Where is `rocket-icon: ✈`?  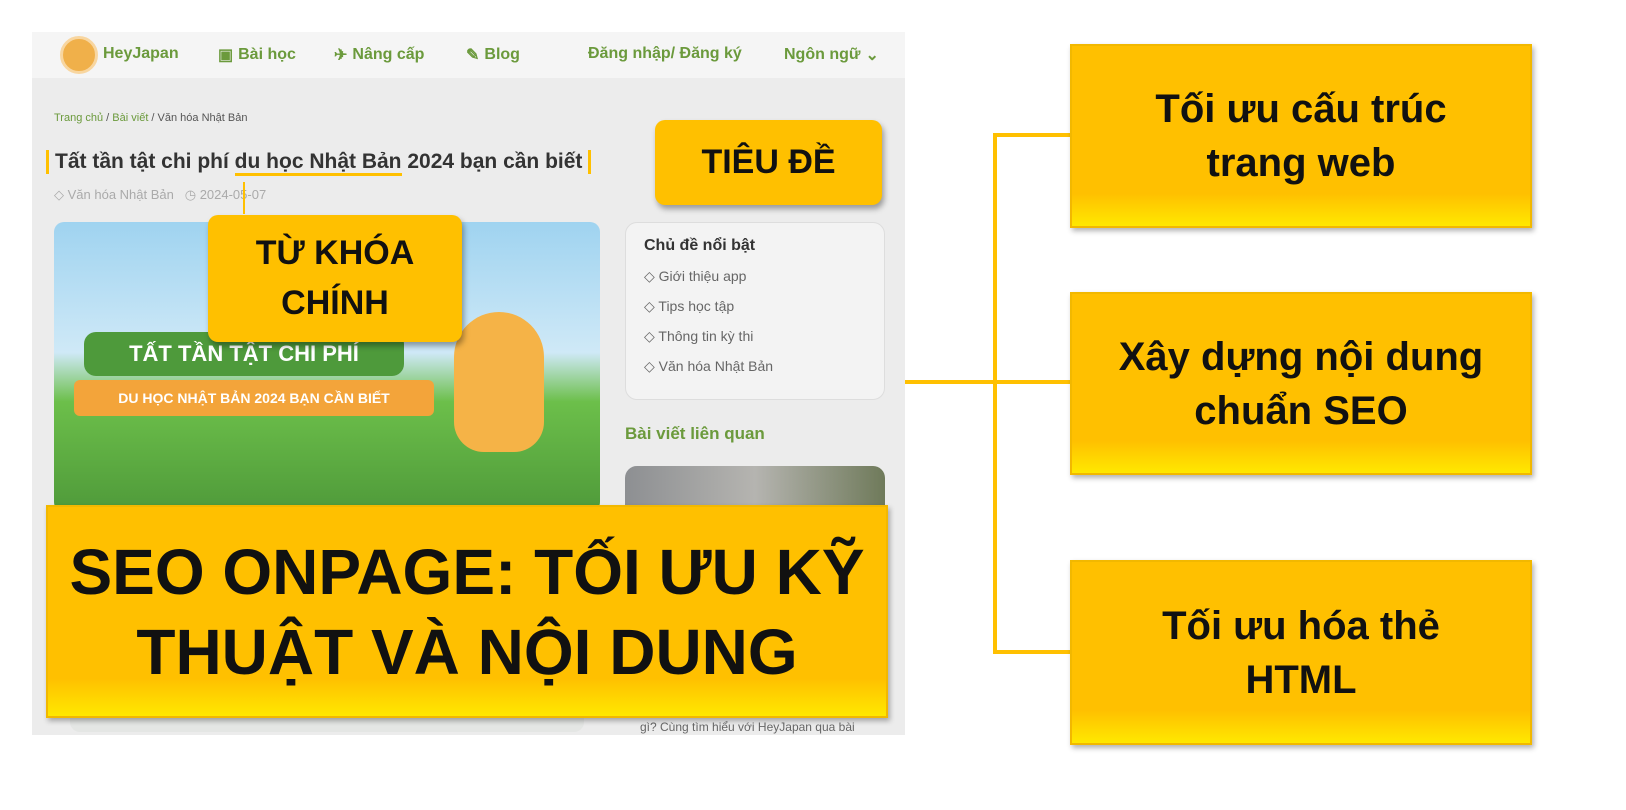
rocket-icon: ✈ is located at coordinates (341, 55).